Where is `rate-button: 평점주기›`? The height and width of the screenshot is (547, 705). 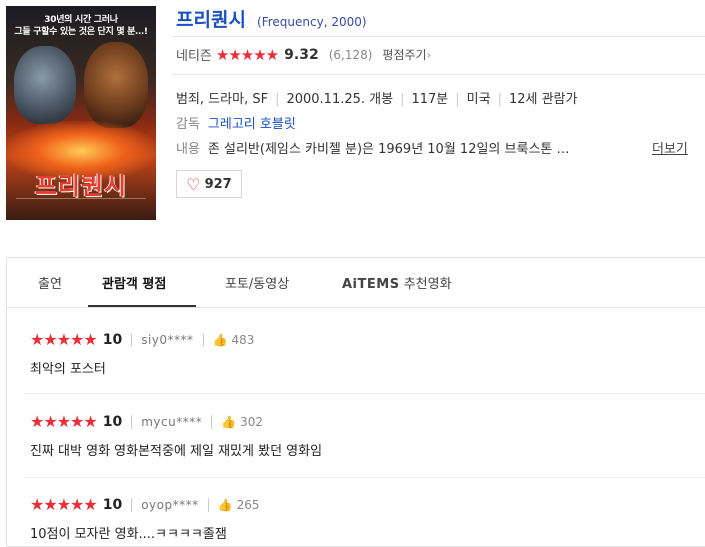
rate-button: 평점주기› is located at coordinates (406, 54).